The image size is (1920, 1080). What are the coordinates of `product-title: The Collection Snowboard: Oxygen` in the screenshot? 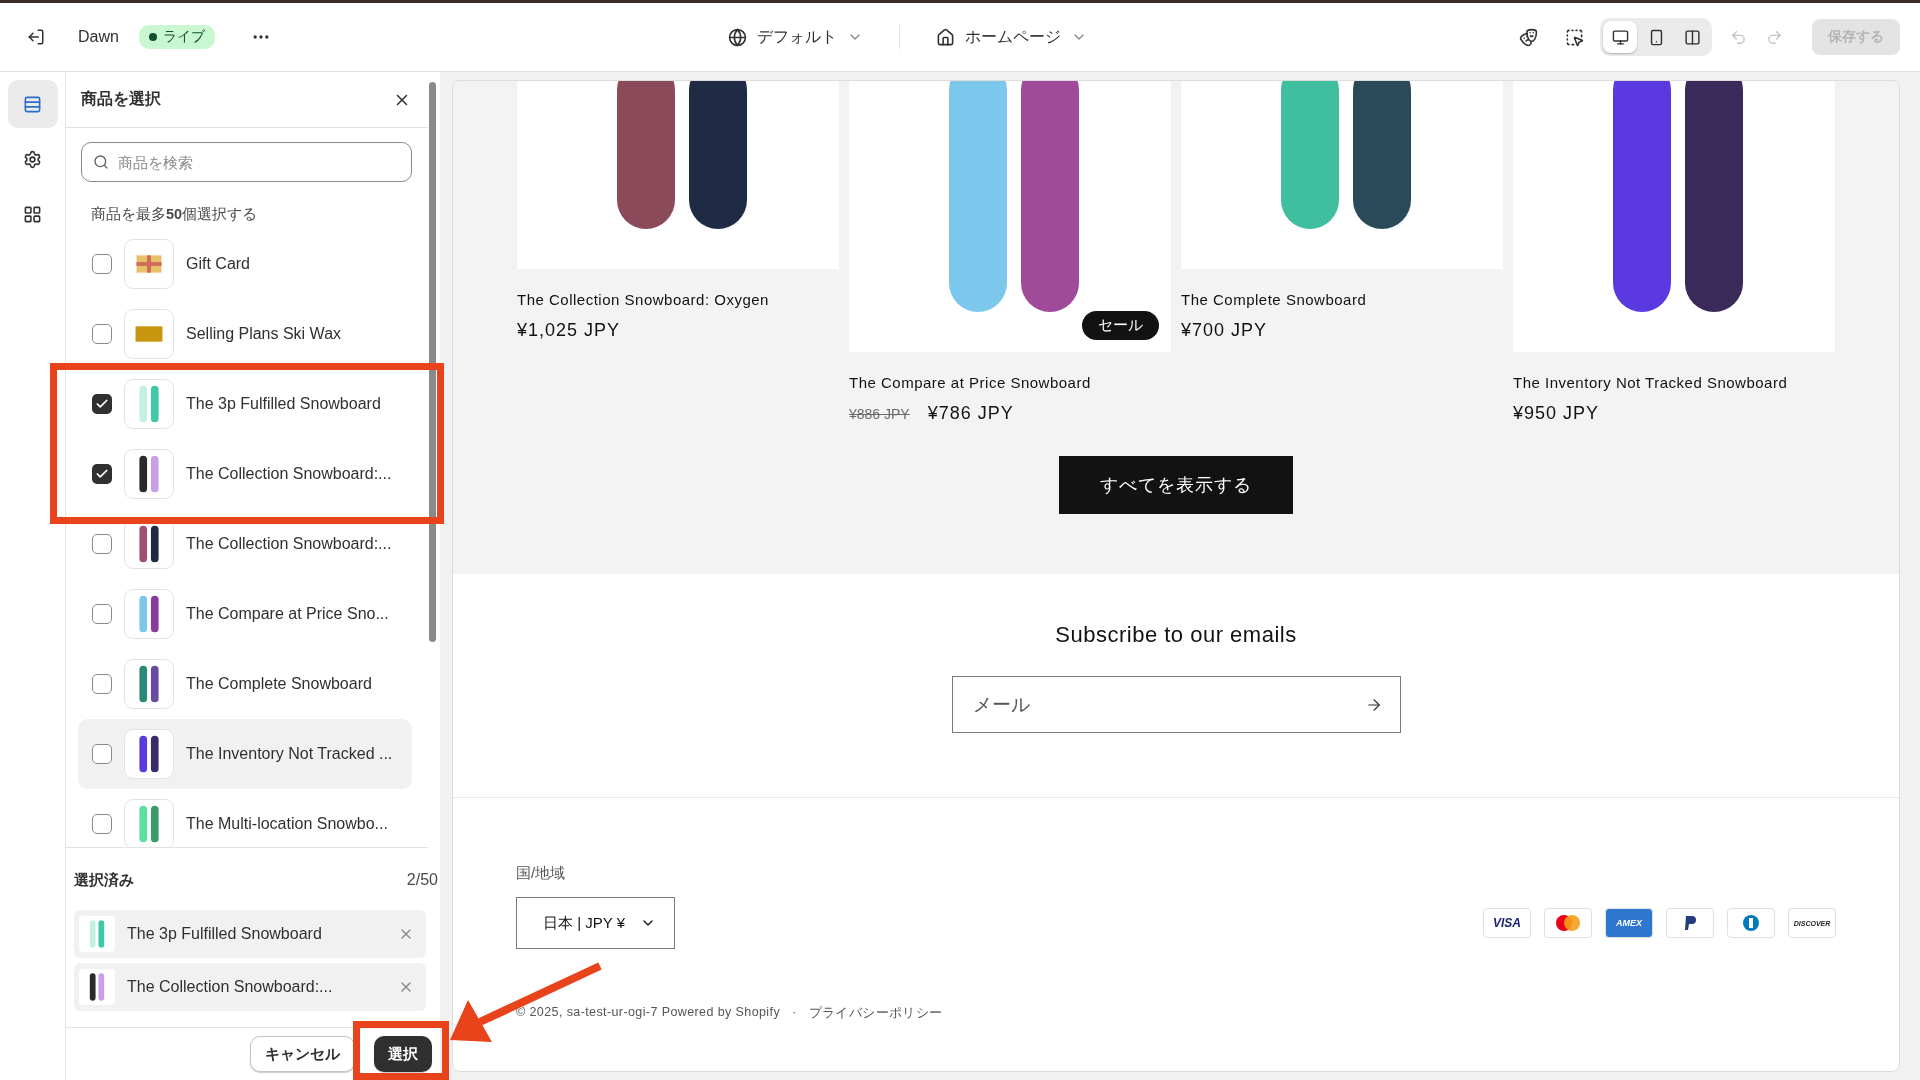 It's located at (678, 299).